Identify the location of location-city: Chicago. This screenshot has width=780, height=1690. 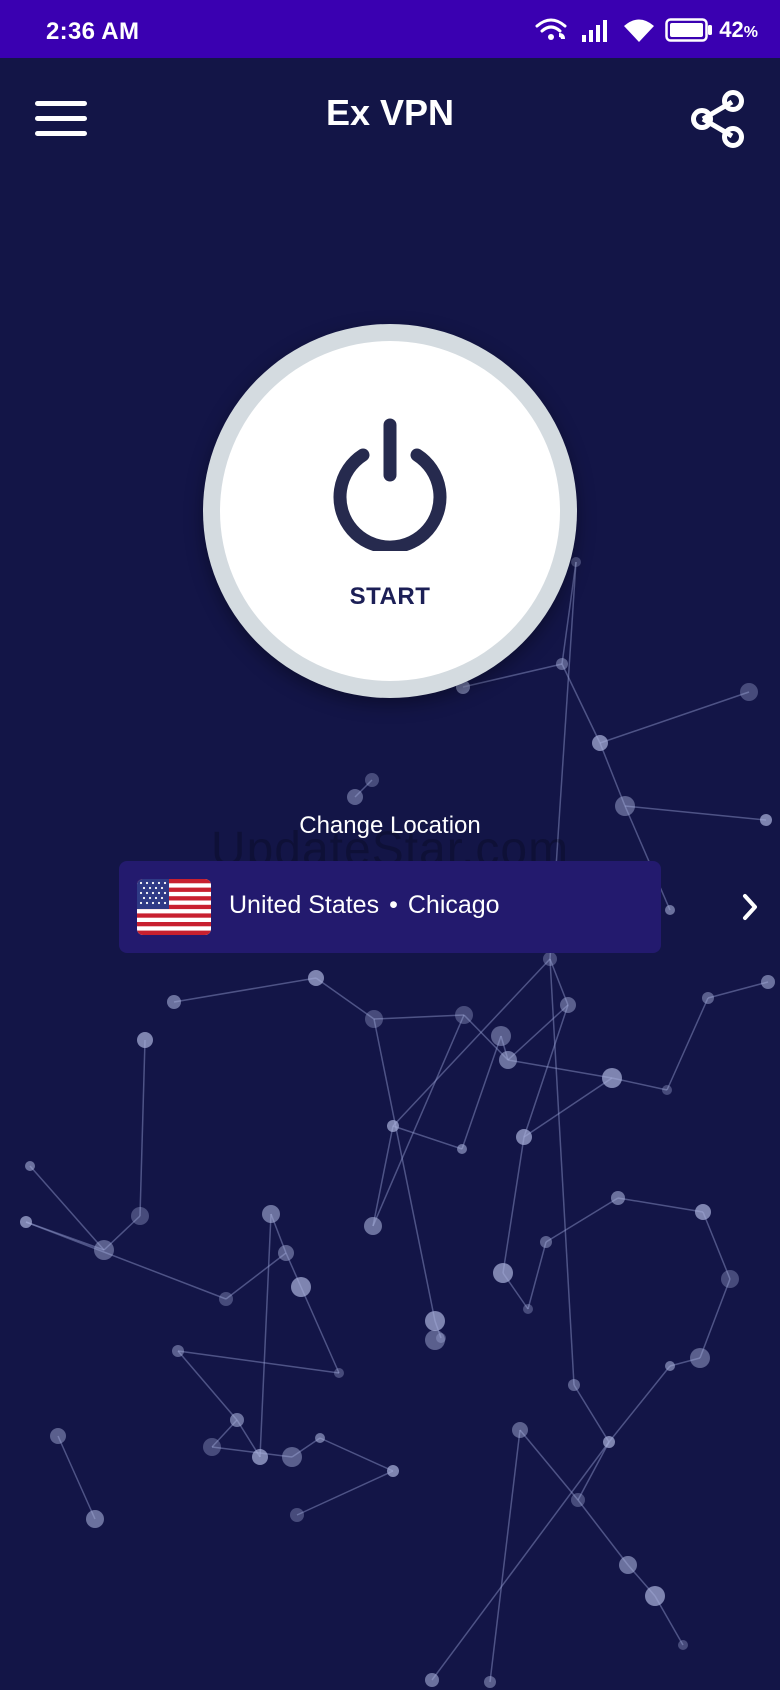
(453, 905).